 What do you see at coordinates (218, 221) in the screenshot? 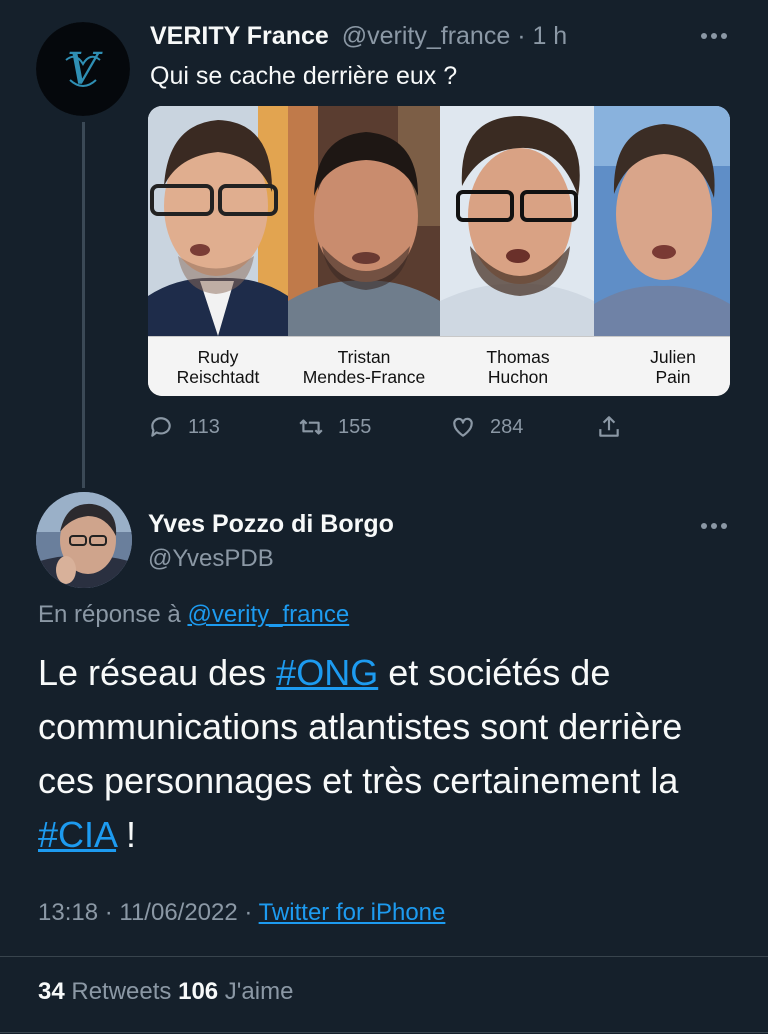
I see `photo-rudy` at bounding box center [218, 221].